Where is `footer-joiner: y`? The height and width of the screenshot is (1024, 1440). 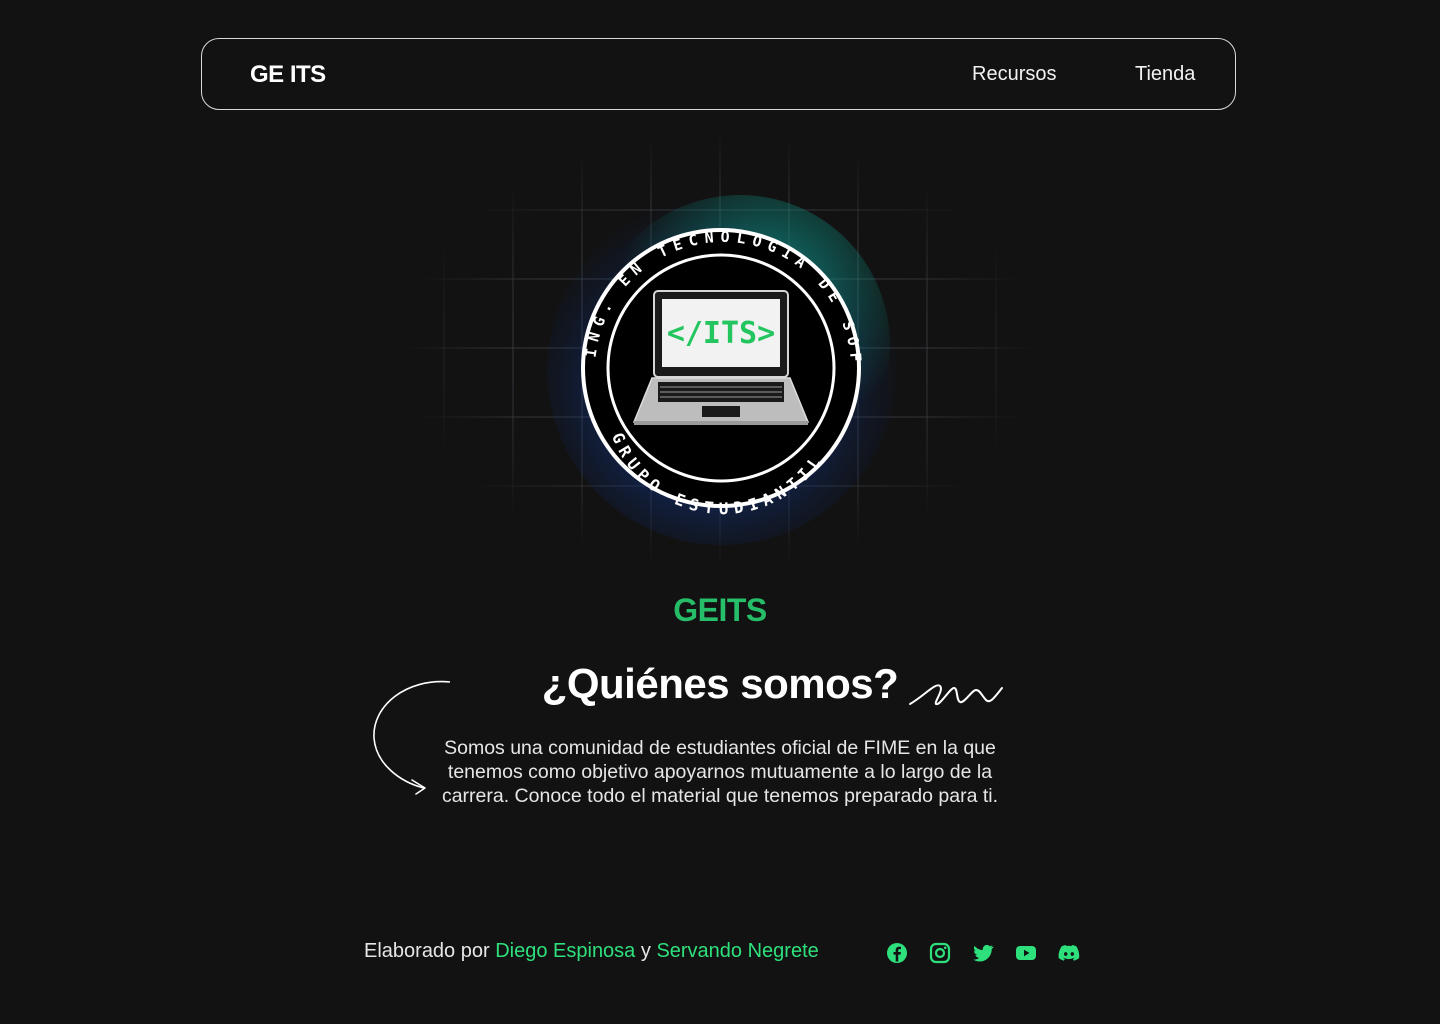
footer-joiner: y is located at coordinates (645, 951).